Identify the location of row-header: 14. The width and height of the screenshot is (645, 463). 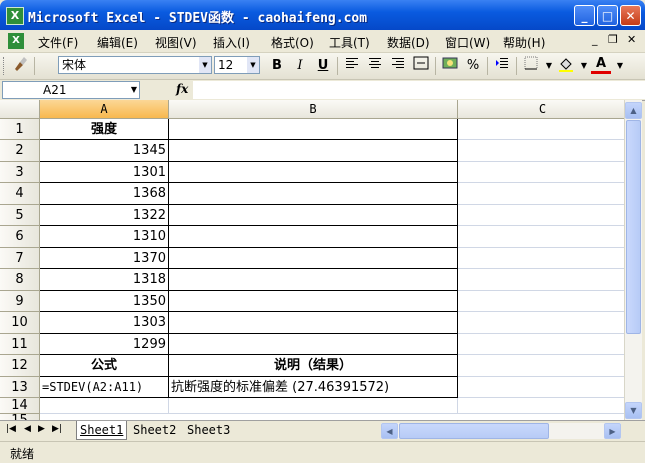
(20, 406).